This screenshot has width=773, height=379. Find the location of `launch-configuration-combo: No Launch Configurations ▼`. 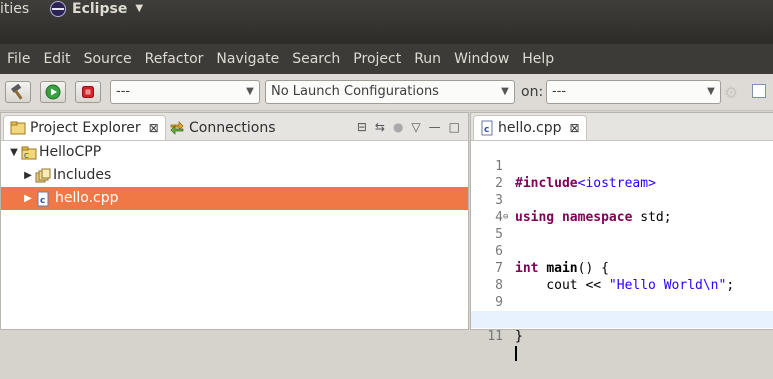

launch-configuration-combo: No Launch Configurations ▼ is located at coordinates (390, 92).